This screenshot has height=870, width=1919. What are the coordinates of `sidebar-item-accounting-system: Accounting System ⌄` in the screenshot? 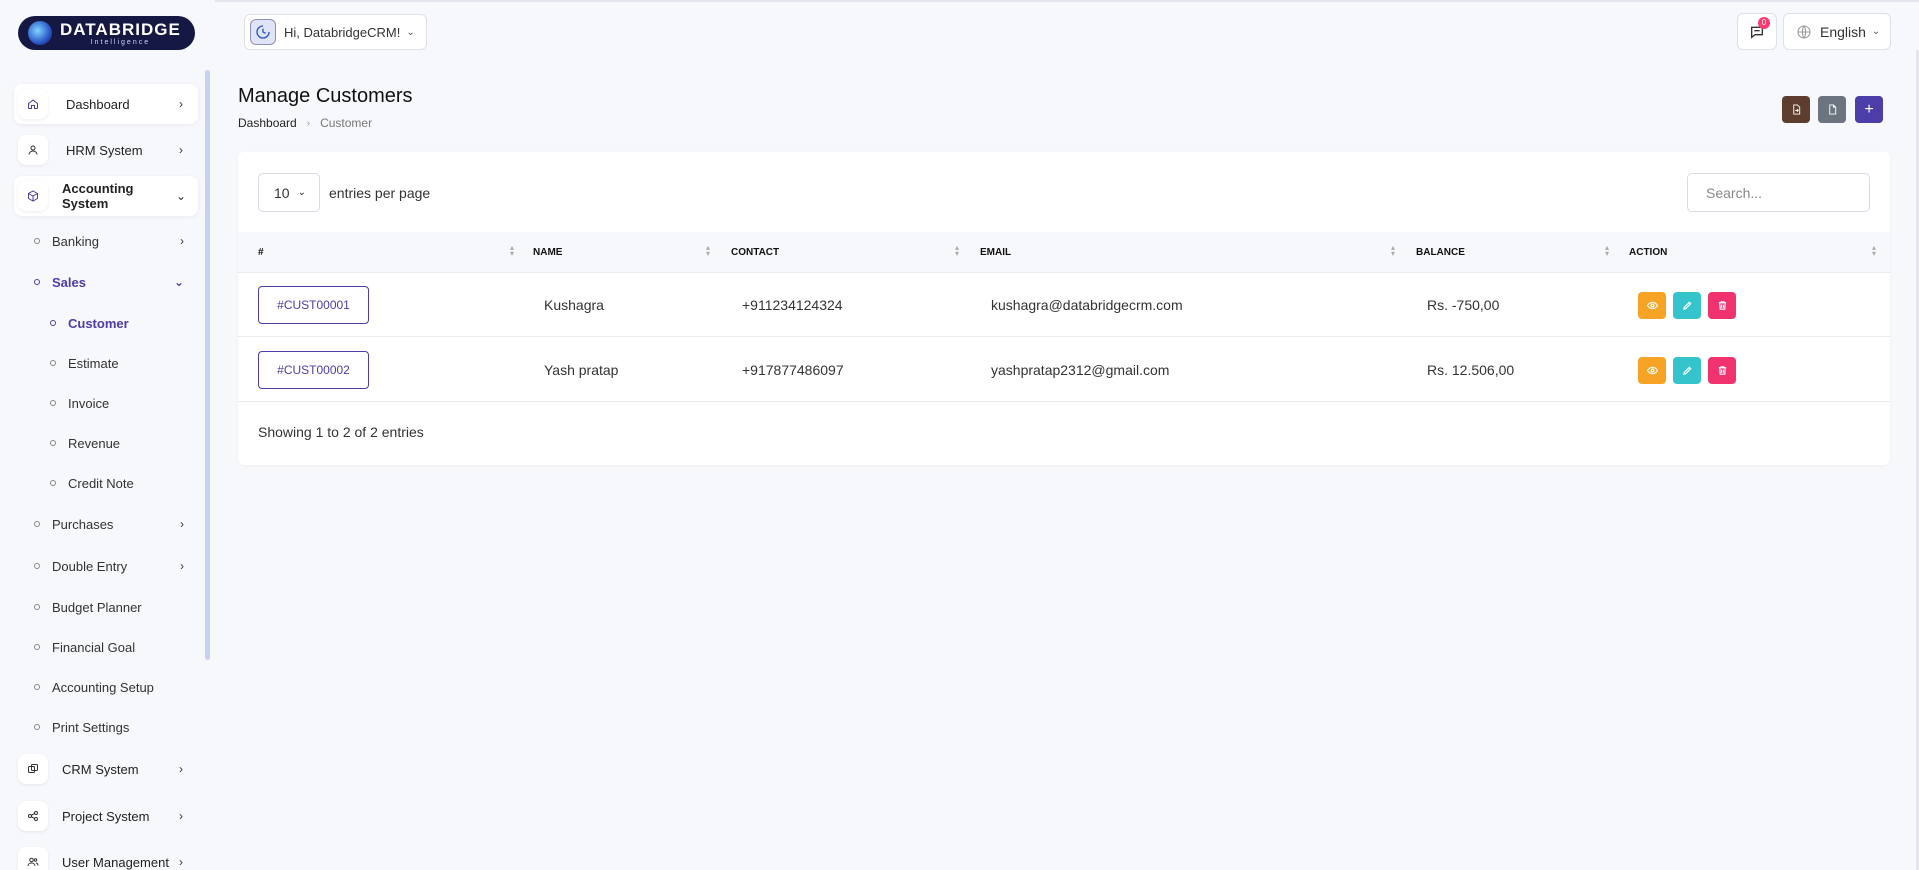 It's located at (106, 196).